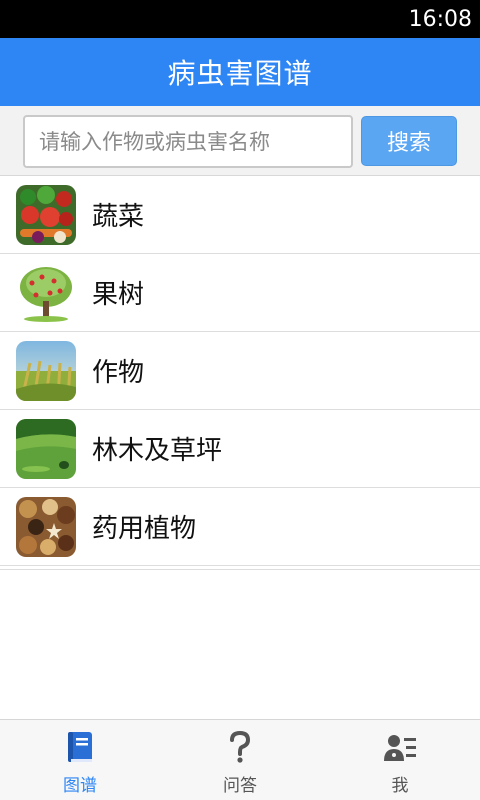 Image resolution: width=480 pixels, height=800 pixels. What do you see at coordinates (240, 19) in the screenshot?
I see `status-bar: 16:08` at bounding box center [240, 19].